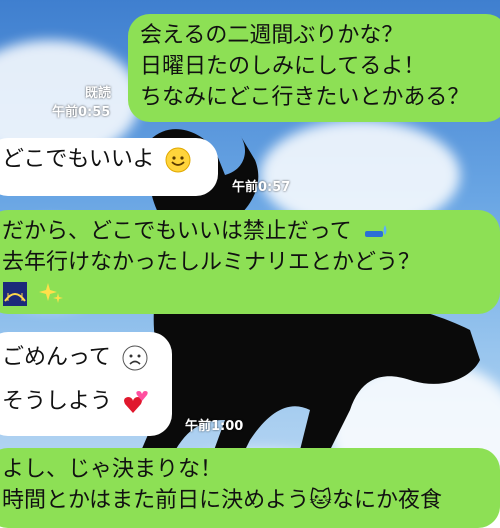 The image size is (500, 528). I want to click on timestamp: 午前1:00, so click(214, 426).